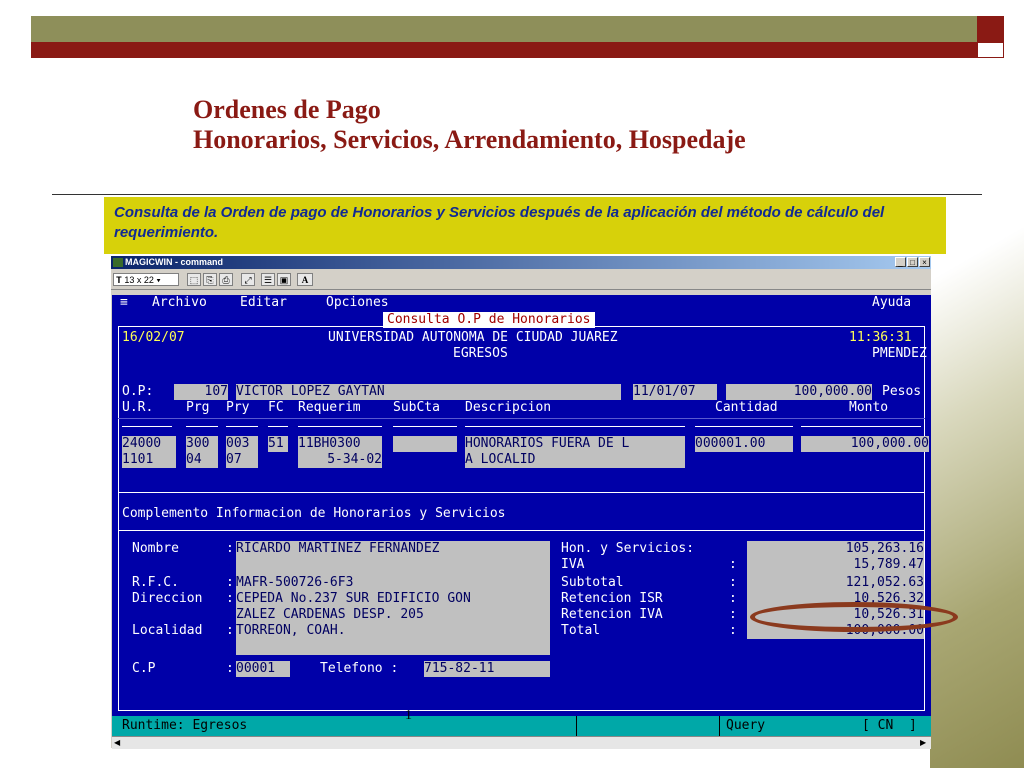 The width and height of the screenshot is (1024, 768). I want to click on menu-archivo: Archivo, so click(179, 303).